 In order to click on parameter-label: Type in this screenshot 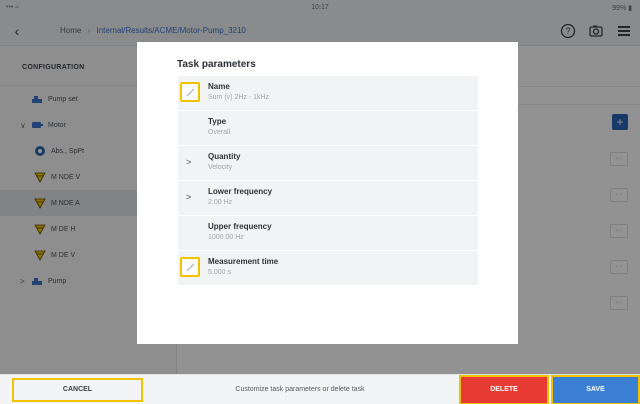, I will do `click(217, 121)`.